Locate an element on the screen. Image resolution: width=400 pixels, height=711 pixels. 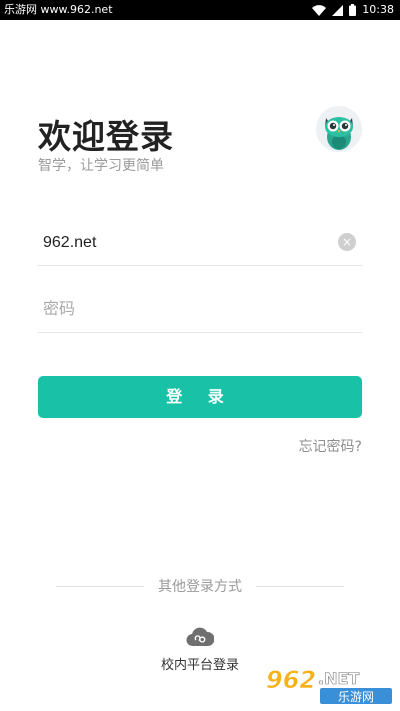
page-subtitle: 智学，让学习更简单 is located at coordinates (101, 166).